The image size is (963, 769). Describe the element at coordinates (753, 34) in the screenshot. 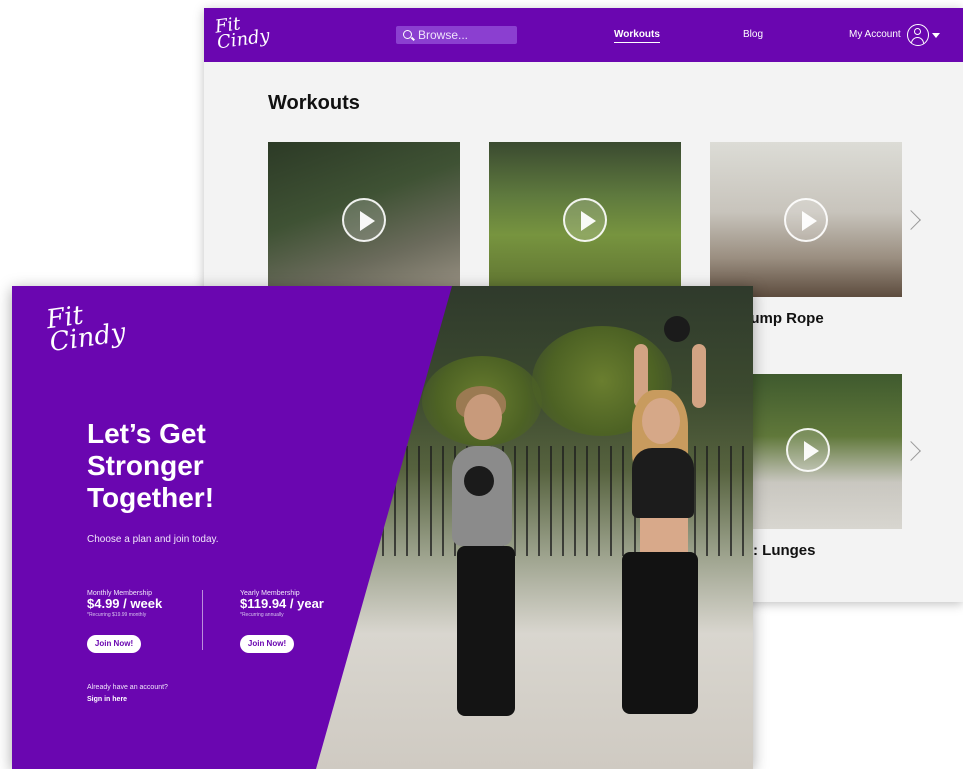

I see `nav-blog: Blog` at that location.